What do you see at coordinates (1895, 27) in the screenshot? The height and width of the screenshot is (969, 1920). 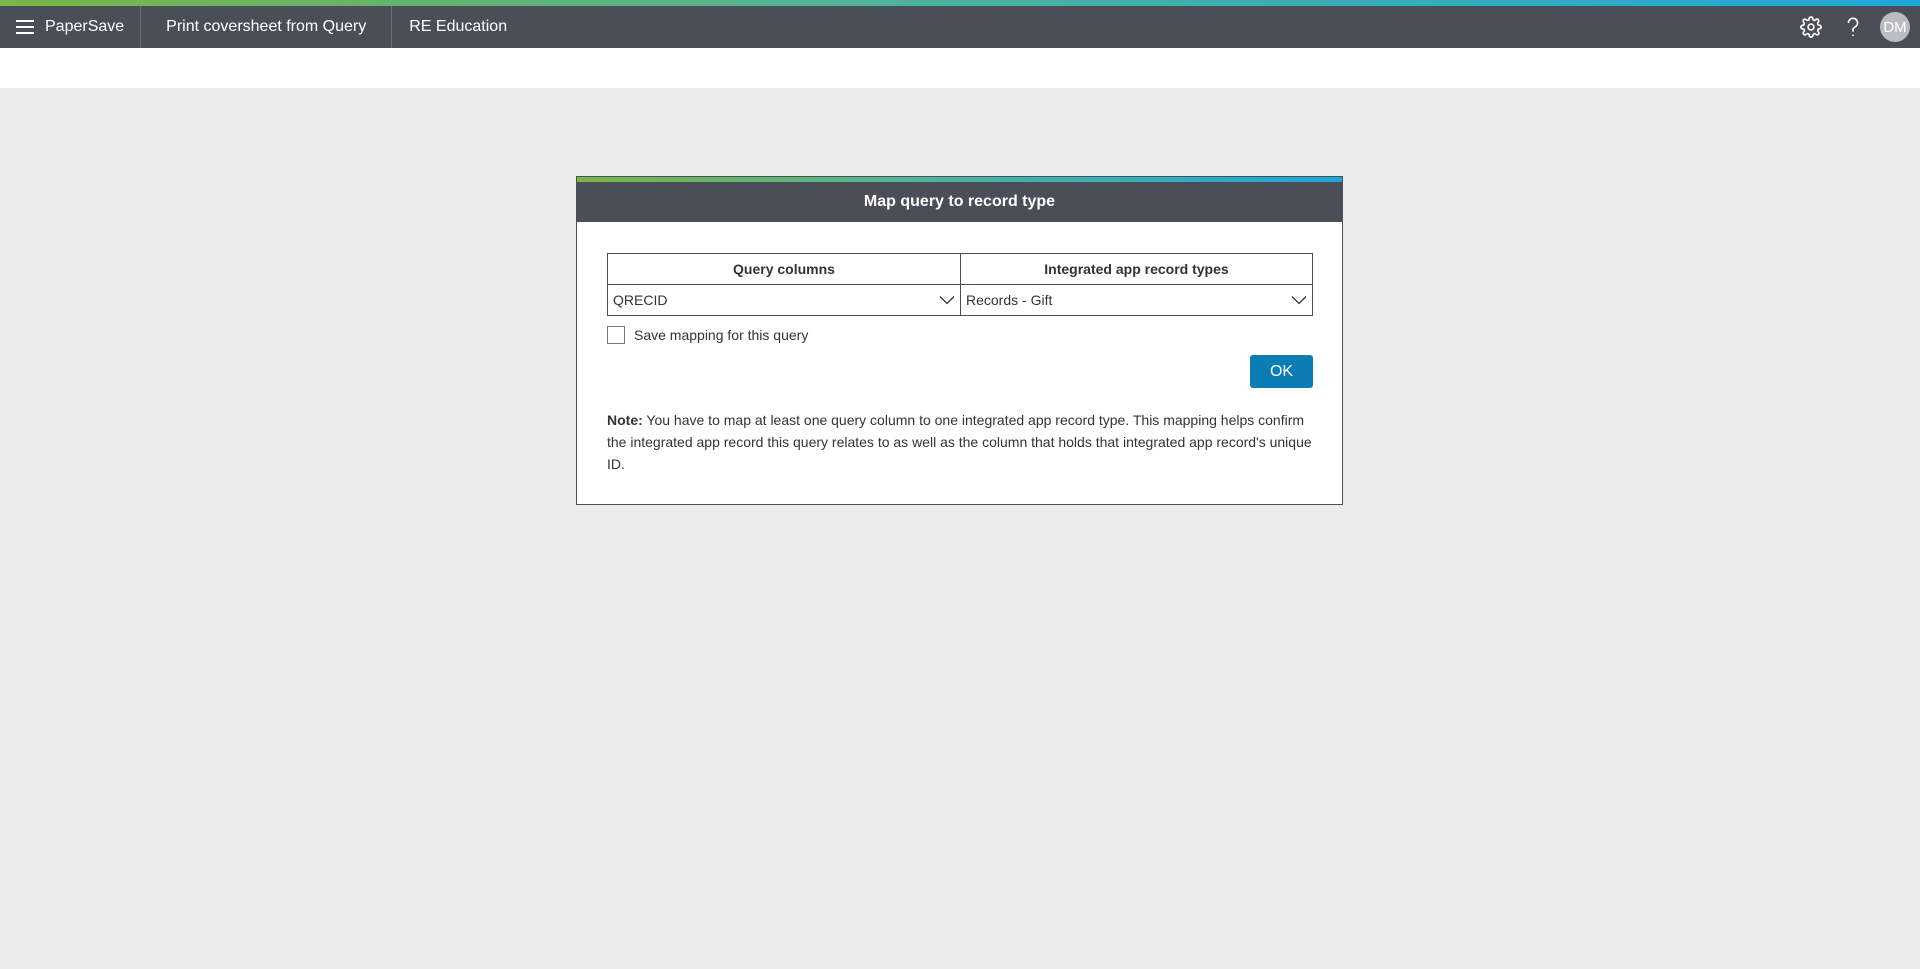 I see `user-avatar: DM` at bounding box center [1895, 27].